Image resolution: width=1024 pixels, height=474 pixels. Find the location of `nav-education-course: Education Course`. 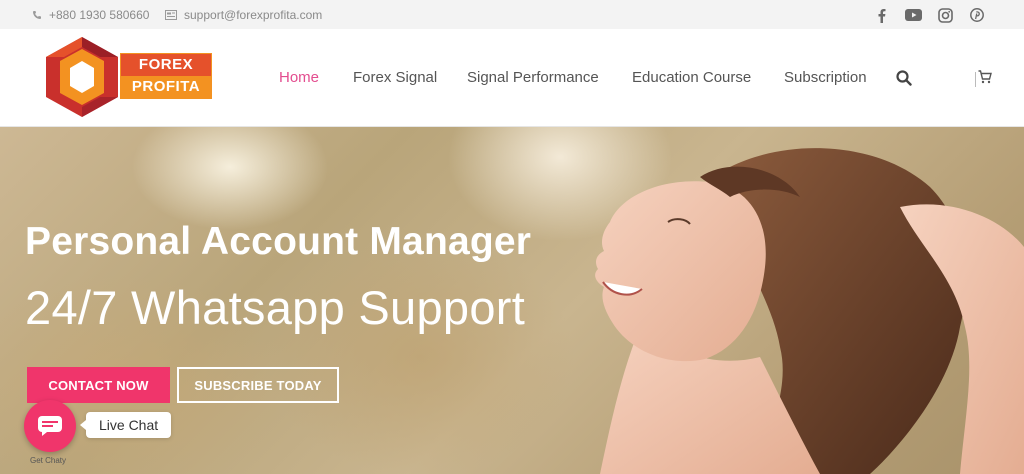

nav-education-course: Education Course is located at coordinates (691, 77).